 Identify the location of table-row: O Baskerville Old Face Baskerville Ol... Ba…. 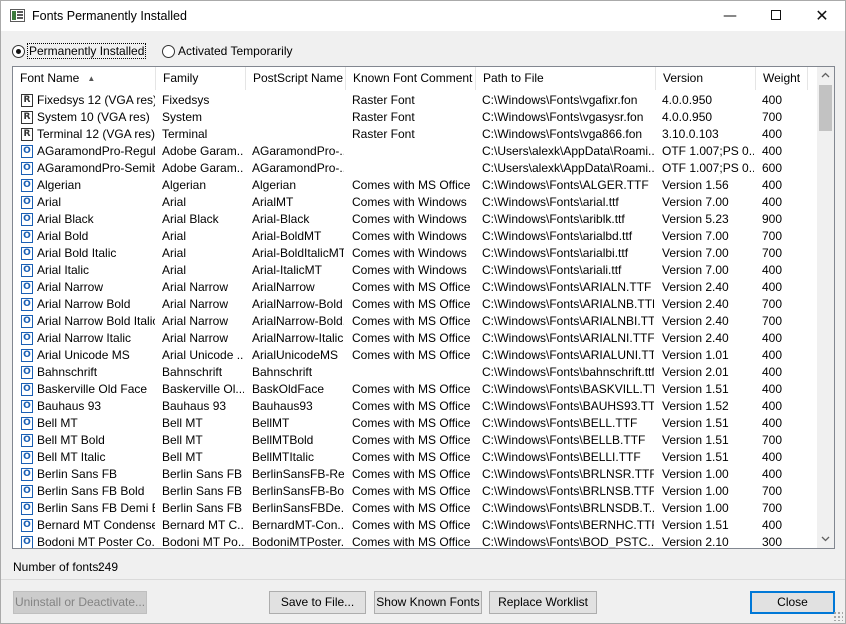
(415, 389).